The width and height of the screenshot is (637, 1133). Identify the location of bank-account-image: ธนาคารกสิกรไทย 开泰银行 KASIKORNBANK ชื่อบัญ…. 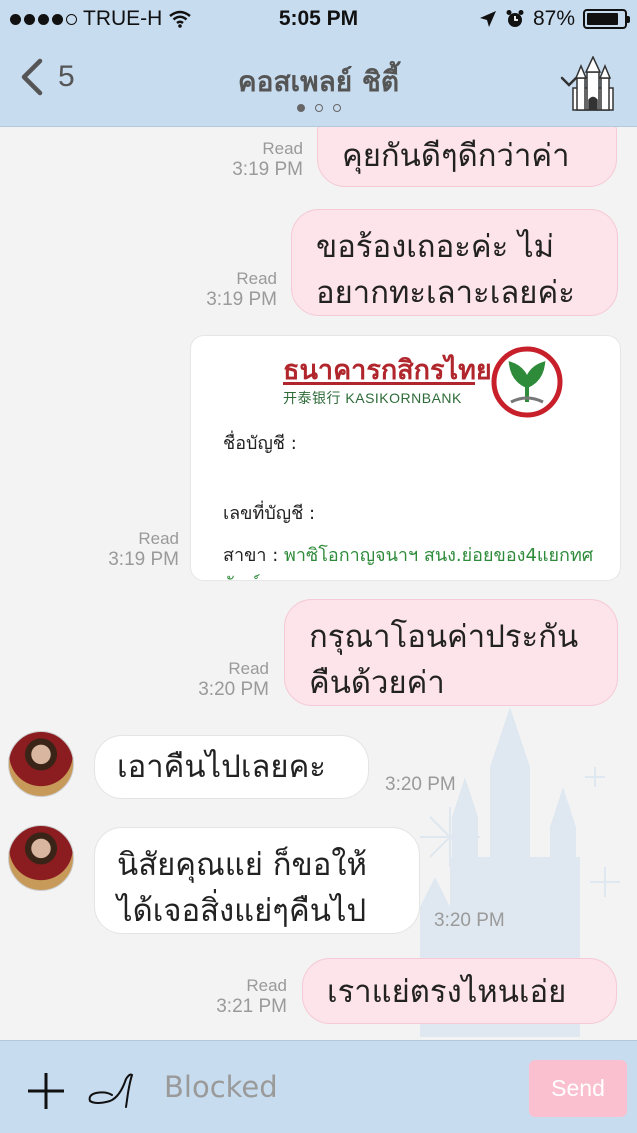
(405, 458).